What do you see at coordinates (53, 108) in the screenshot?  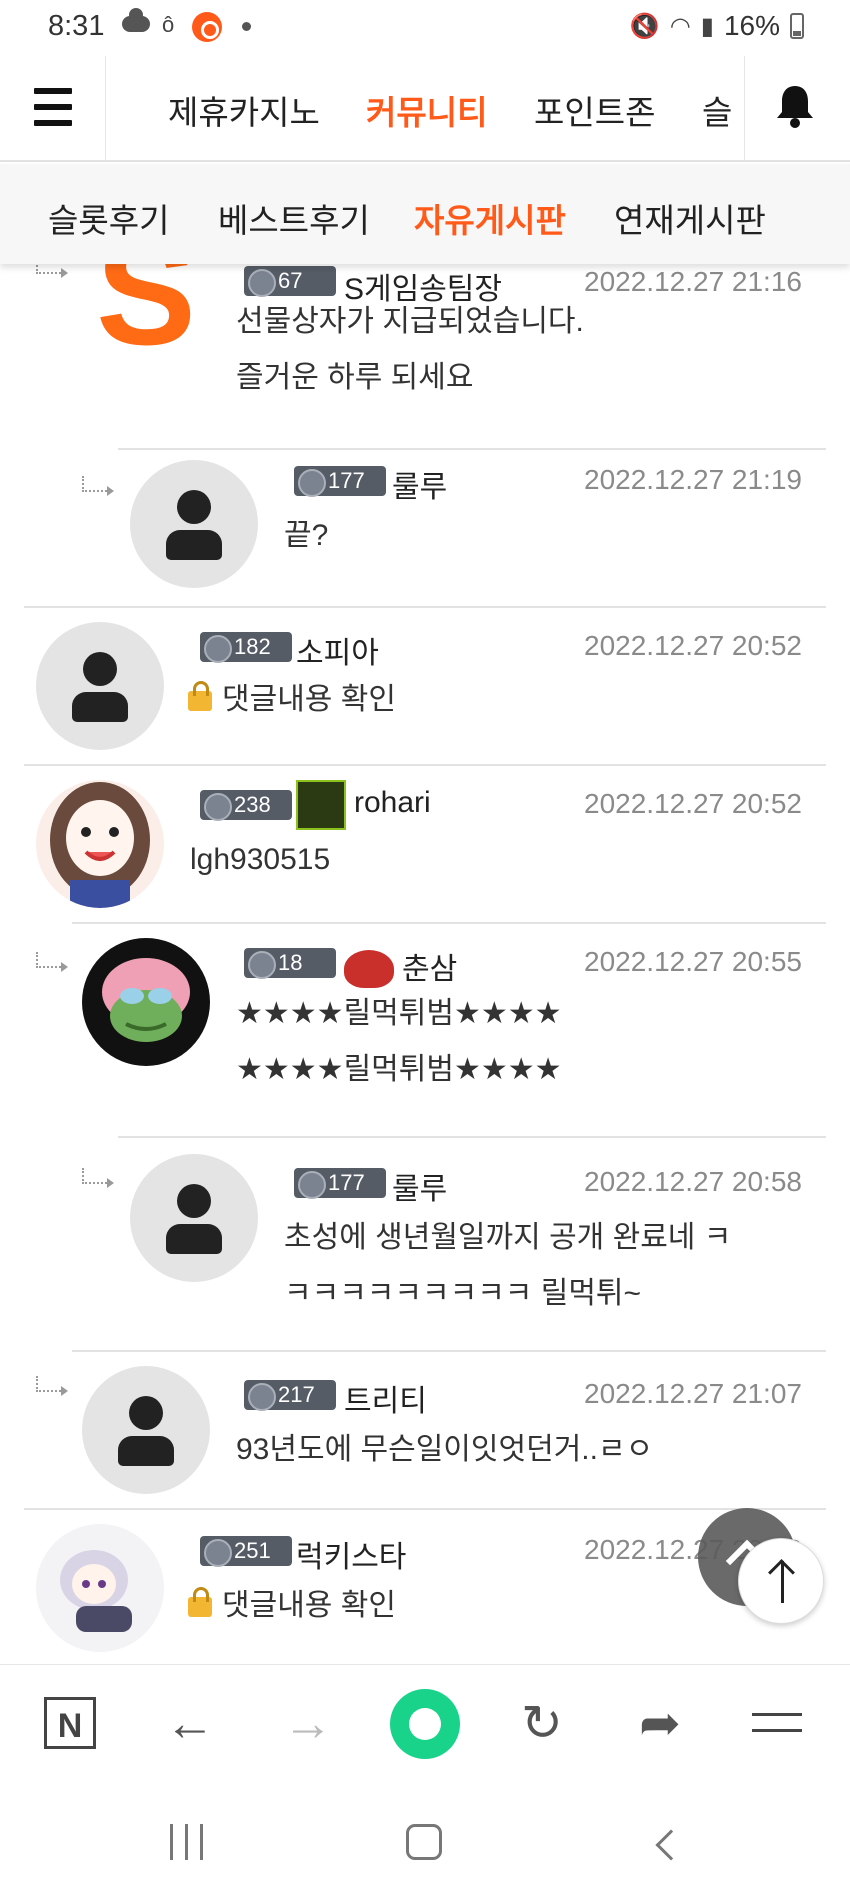 I see `menu-button` at bounding box center [53, 108].